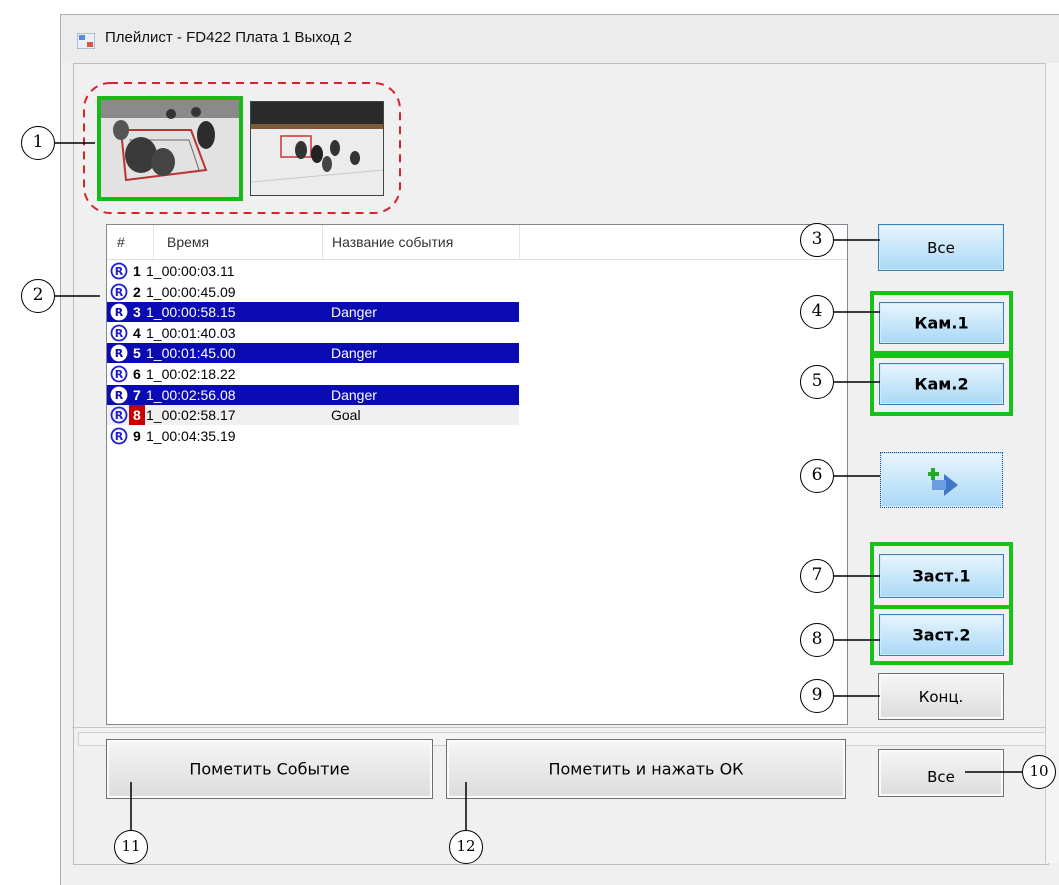  I want to click on callout-11: 11, so click(131, 847).